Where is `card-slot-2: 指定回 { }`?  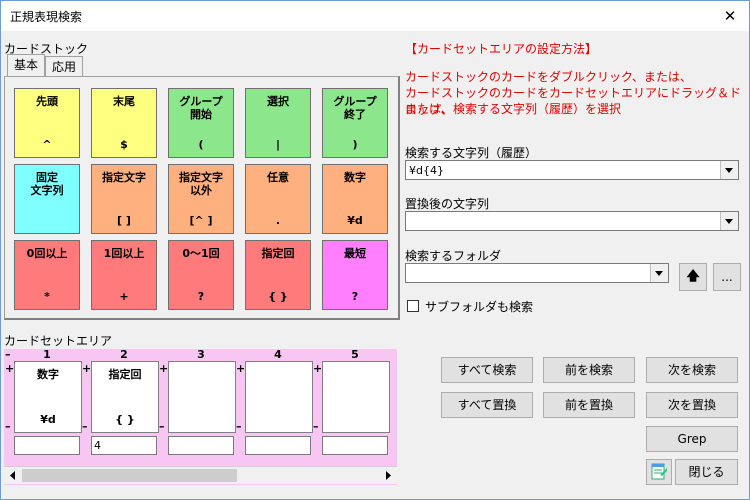 card-slot-2: 指定回 { } is located at coordinates (125, 397).